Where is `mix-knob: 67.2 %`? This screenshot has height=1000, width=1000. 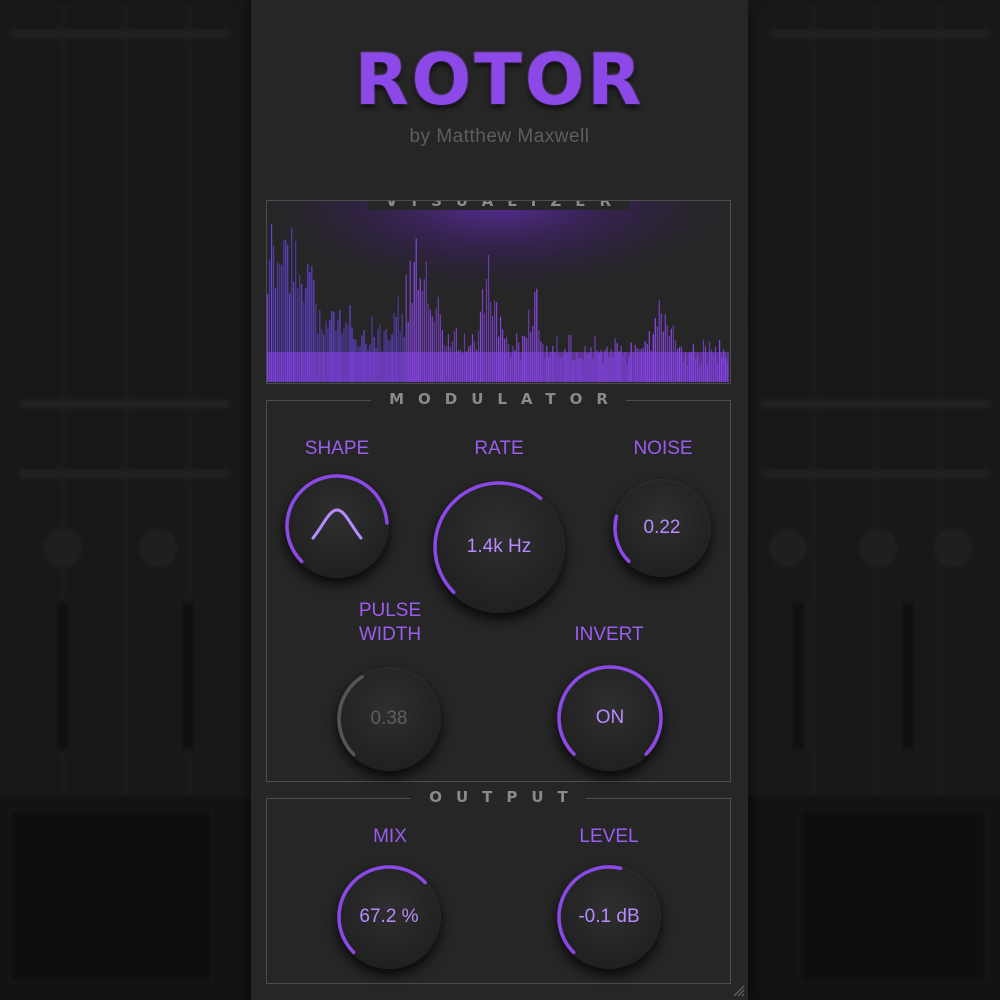 mix-knob: 67.2 % is located at coordinates (389, 917).